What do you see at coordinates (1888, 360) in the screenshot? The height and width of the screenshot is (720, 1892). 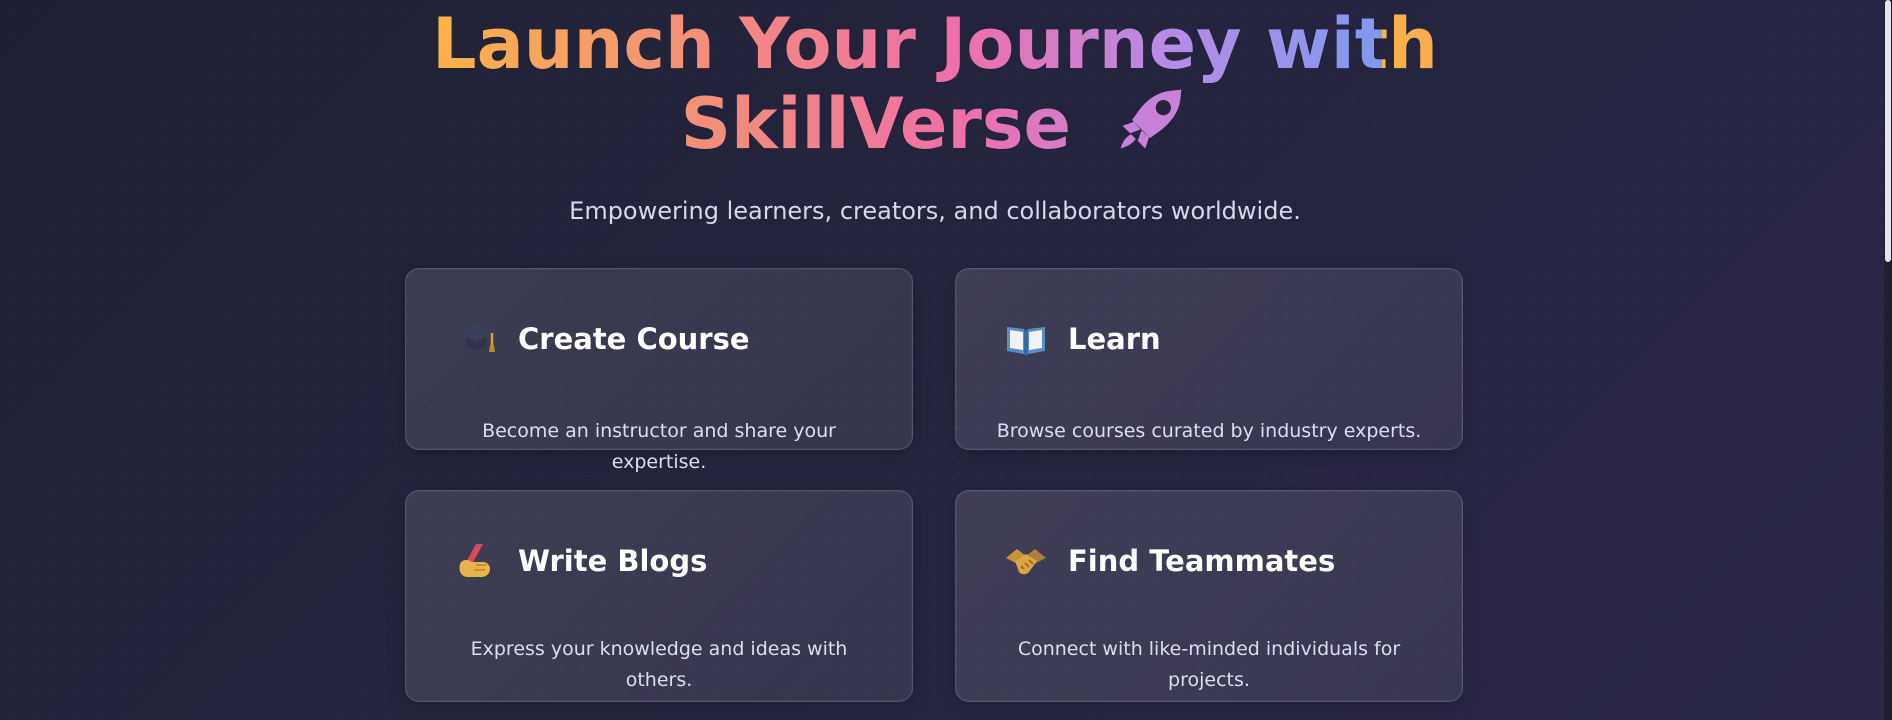 I see `vertical-scrollbar` at bounding box center [1888, 360].